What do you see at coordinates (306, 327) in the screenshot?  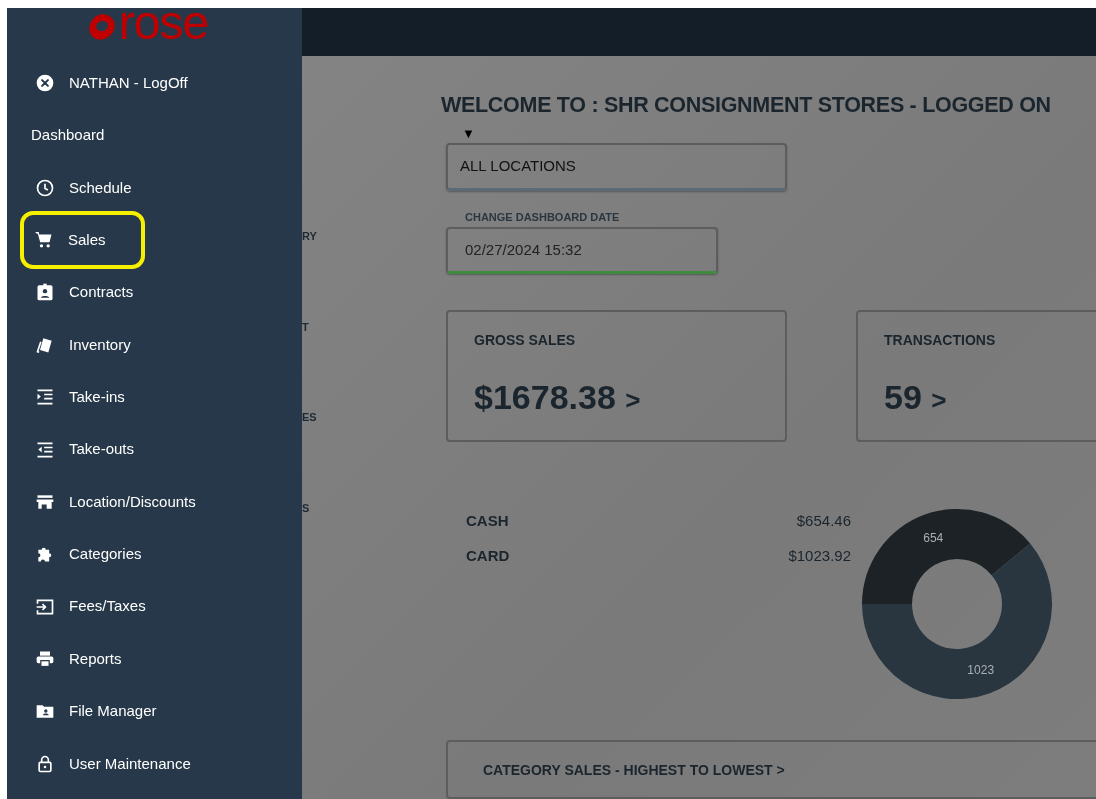 I see `menu-text: T` at bounding box center [306, 327].